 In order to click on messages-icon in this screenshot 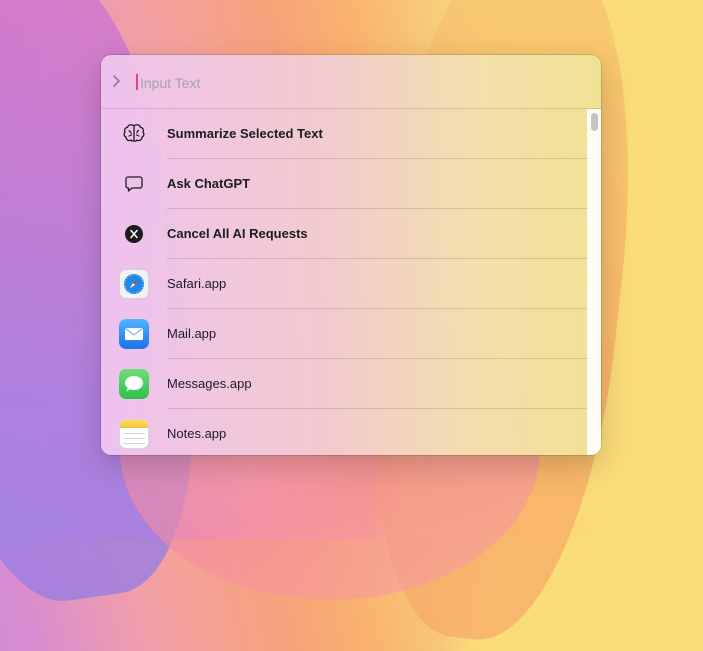, I will do `click(134, 384)`.